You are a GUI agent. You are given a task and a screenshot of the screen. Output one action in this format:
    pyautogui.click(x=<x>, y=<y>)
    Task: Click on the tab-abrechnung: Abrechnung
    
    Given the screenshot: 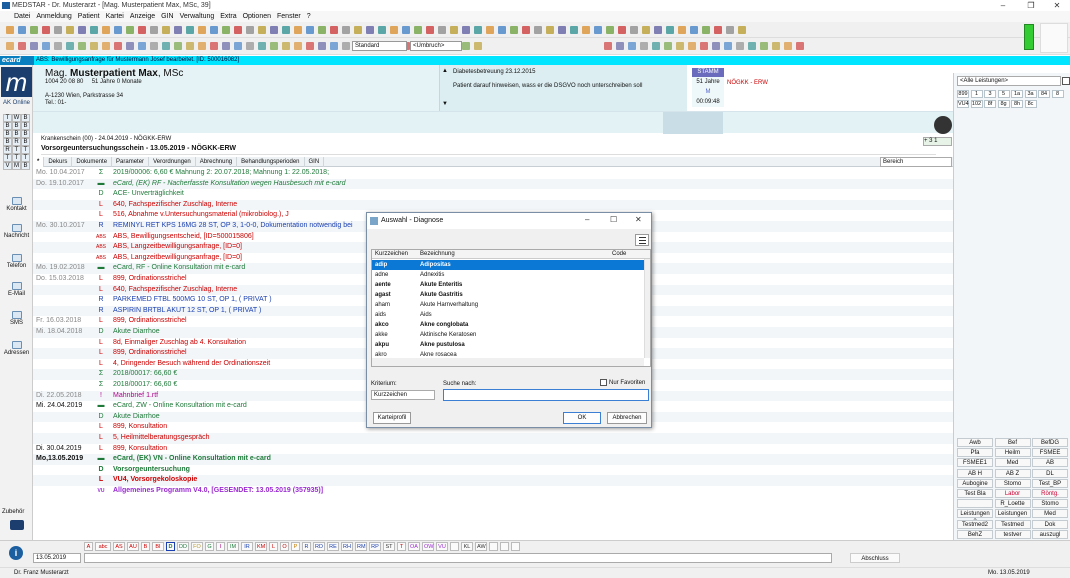 What is the action you would take?
    pyautogui.click(x=217, y=161)
    